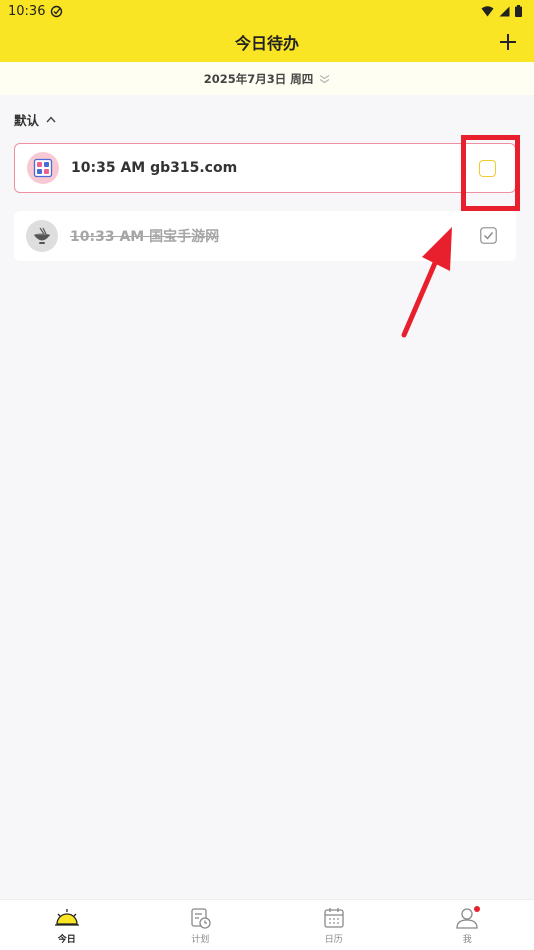 This screenshot has height=950, width=534. I want to click on annotation-arrow, so click(425, 282).